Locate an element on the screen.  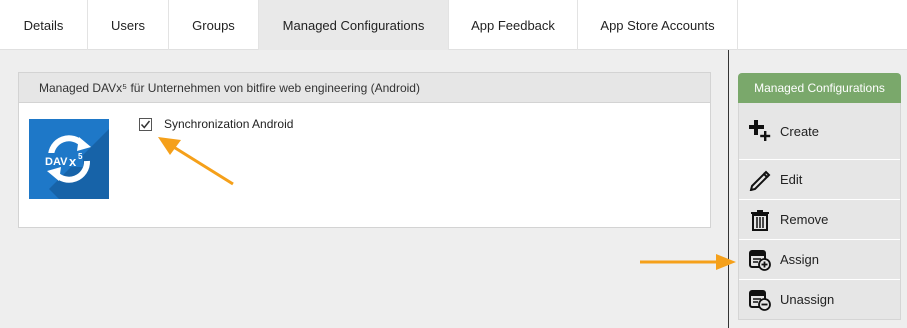
config-synchronization-android: Synchronization Android is located at coordinates (216, 124).